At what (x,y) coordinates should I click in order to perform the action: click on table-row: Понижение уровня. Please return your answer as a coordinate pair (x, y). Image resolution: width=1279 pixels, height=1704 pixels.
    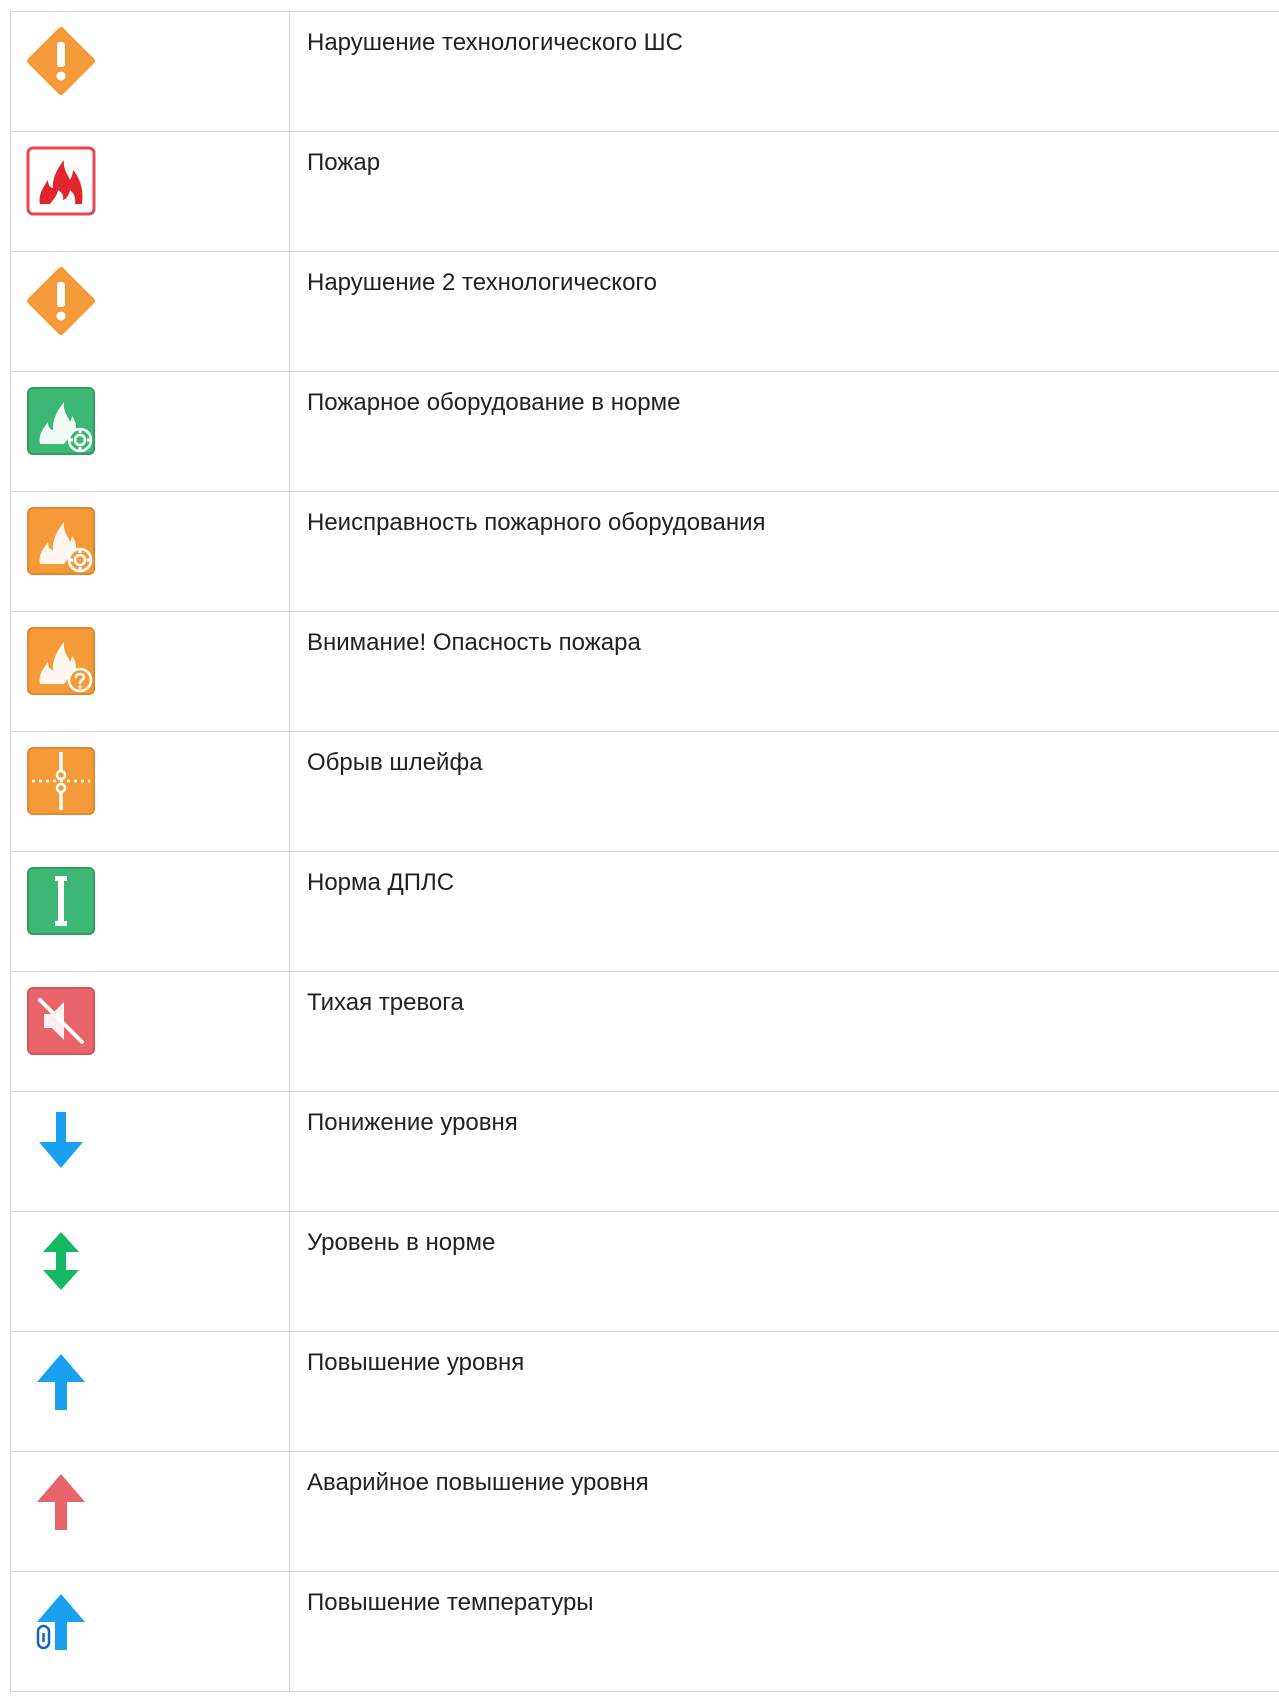
    Looking at the image, I should click on (644, 1151).